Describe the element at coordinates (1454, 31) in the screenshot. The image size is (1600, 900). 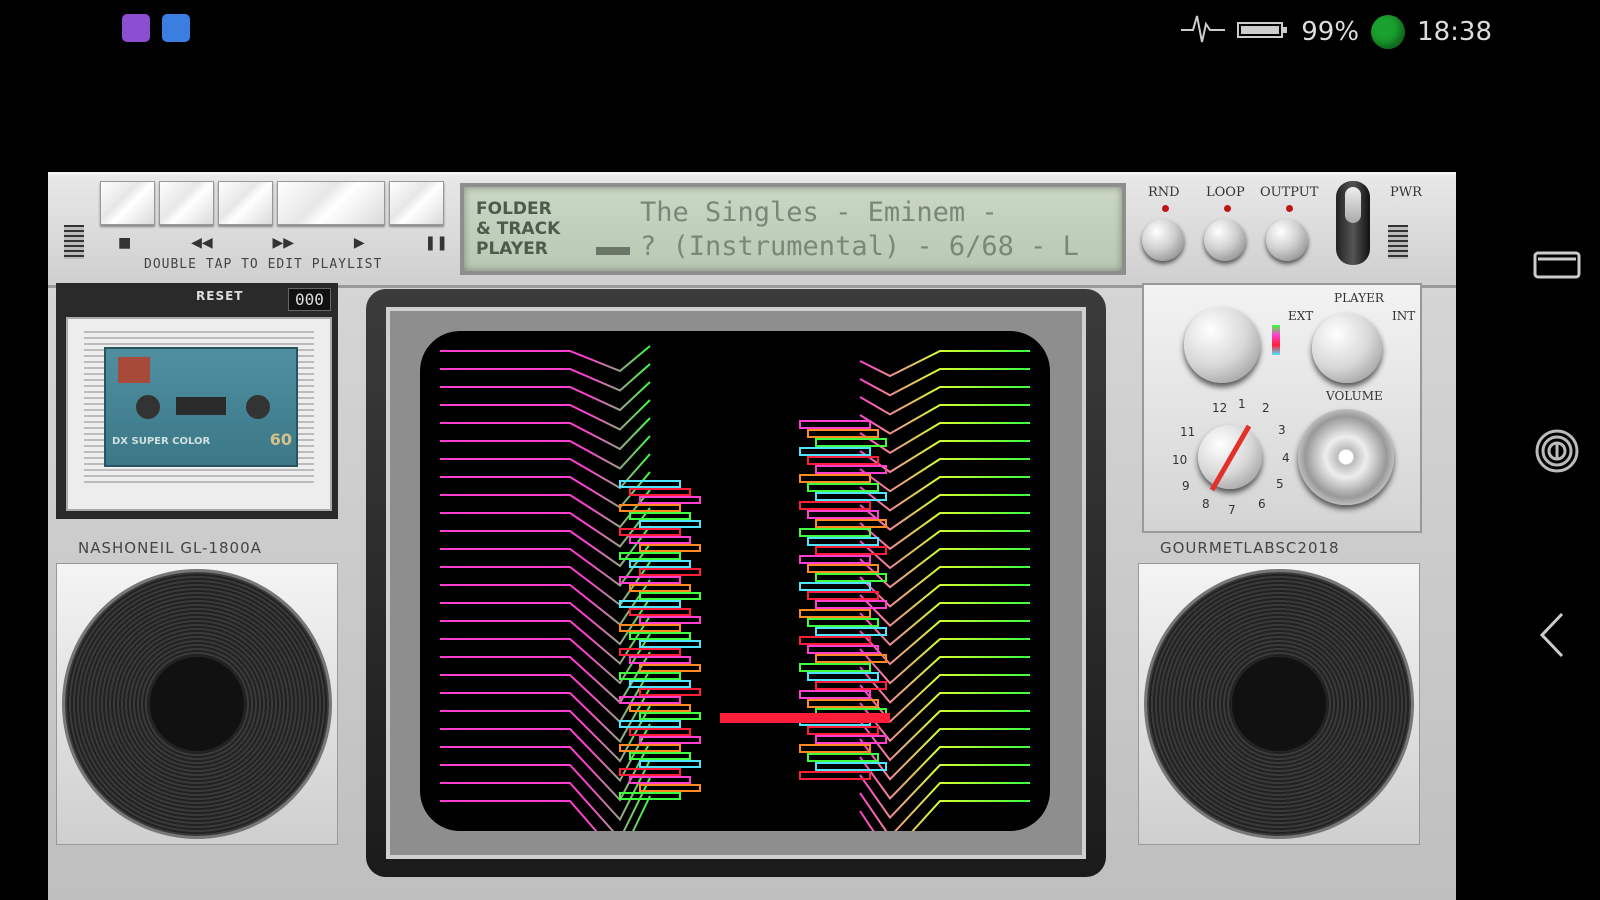
I see `clock: 18:38` at that location.